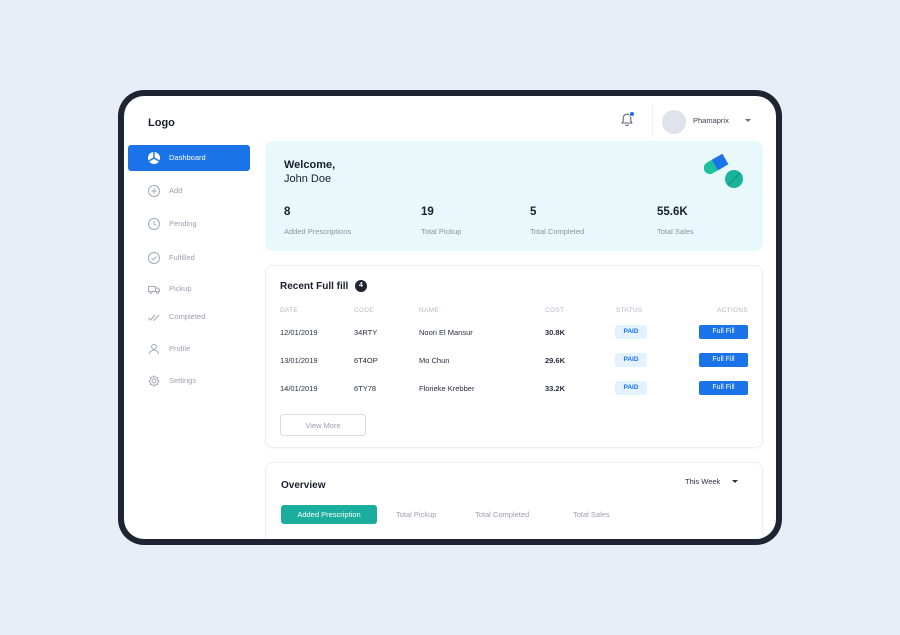  Describe the element at coordinates (652, 120) in the screenshot. I see `header-divider` at that location.